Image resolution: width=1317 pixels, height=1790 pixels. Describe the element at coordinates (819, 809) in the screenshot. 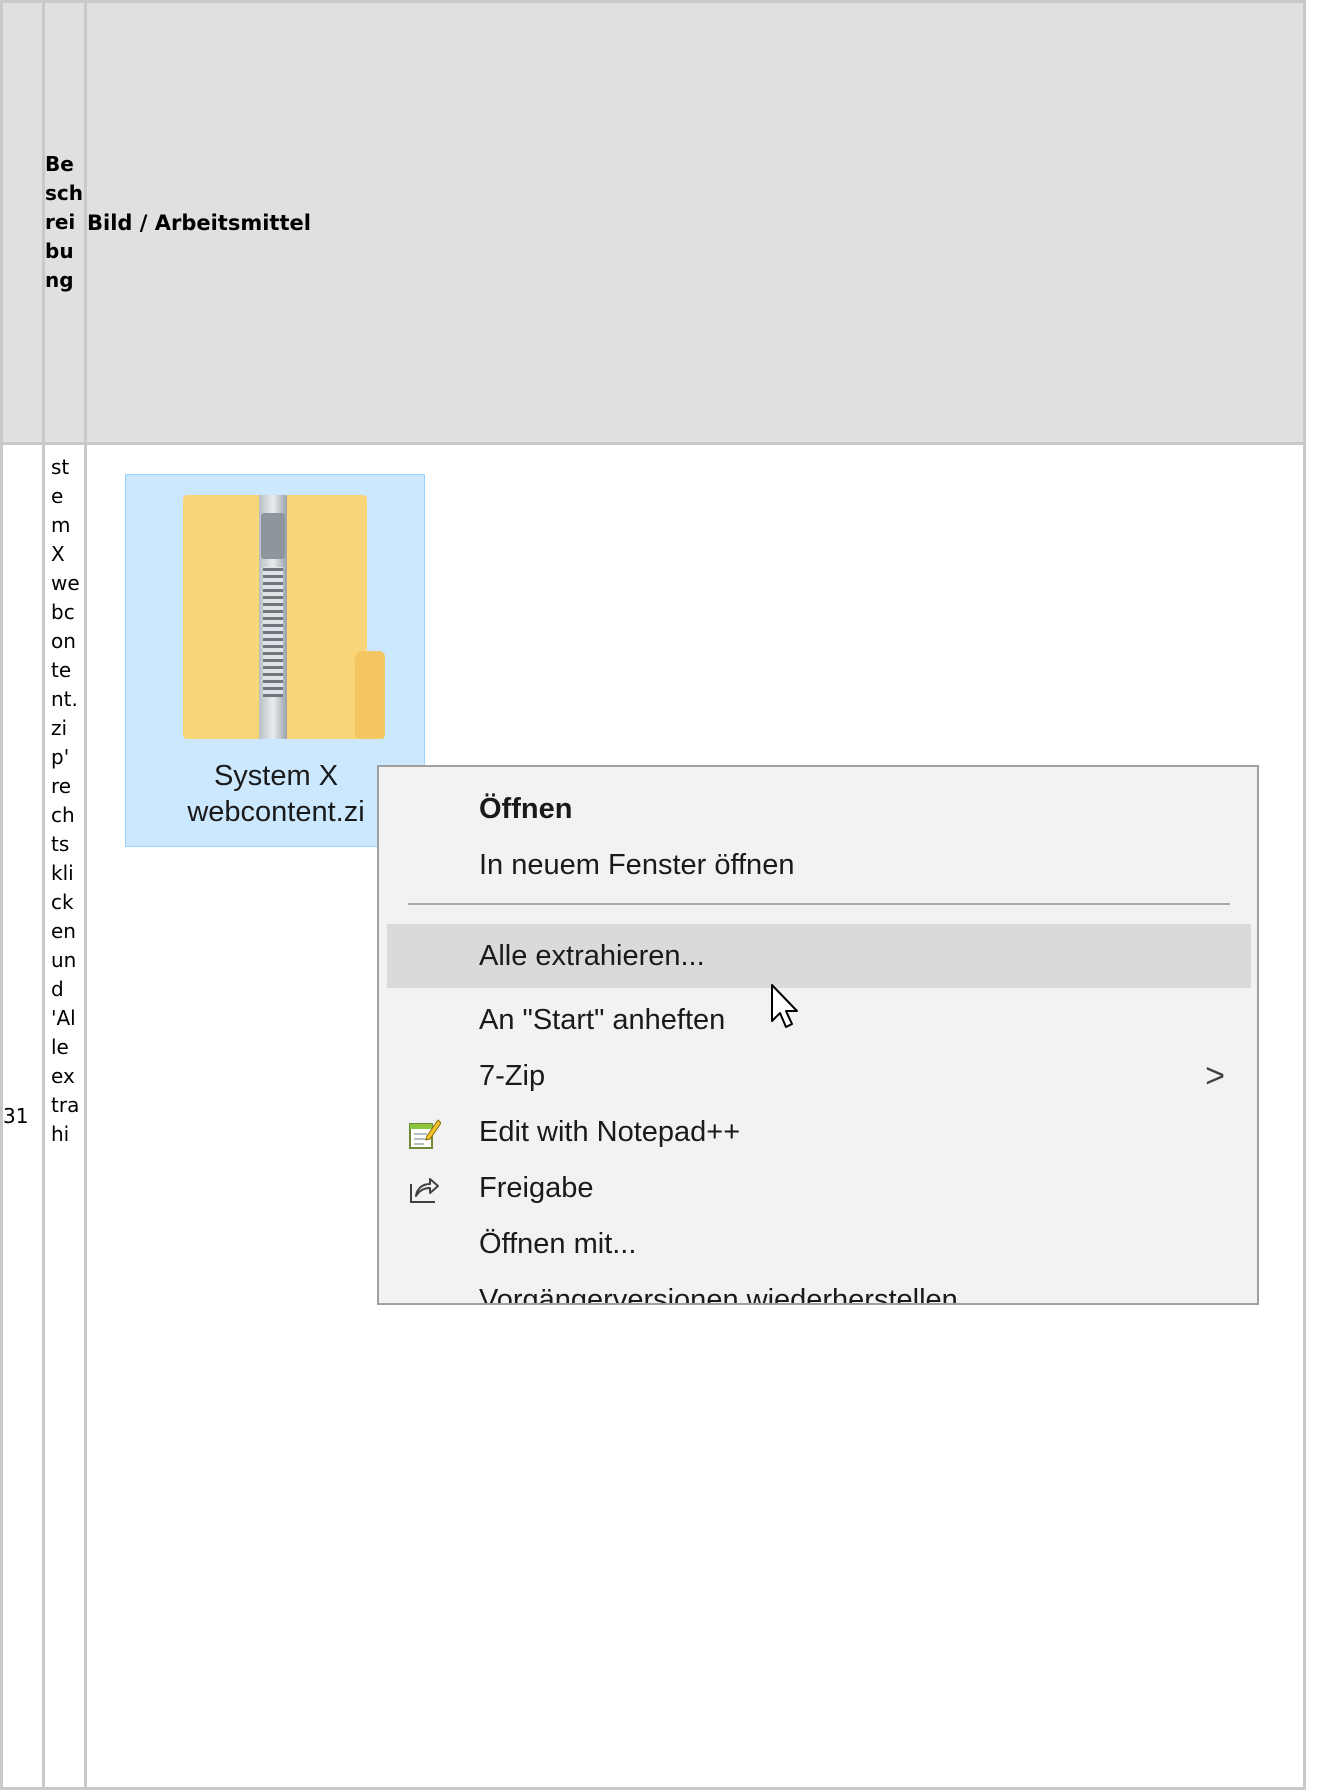

I see `menu-item-open: Öffnen` at that location.